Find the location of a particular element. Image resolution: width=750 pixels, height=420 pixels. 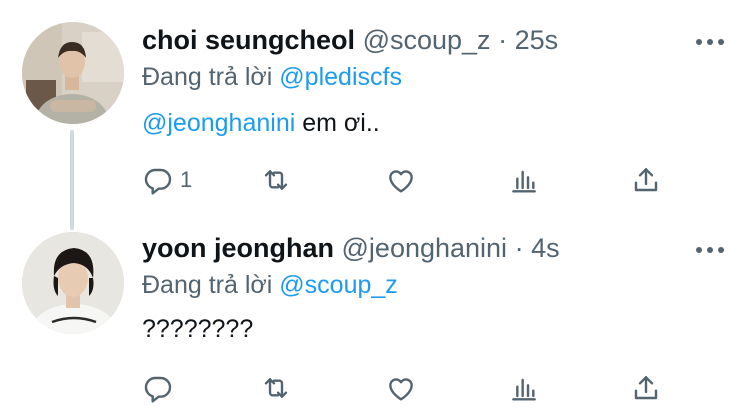

replying-to: Đang trả lời @scoup_z is located at coordinates (270, 285).